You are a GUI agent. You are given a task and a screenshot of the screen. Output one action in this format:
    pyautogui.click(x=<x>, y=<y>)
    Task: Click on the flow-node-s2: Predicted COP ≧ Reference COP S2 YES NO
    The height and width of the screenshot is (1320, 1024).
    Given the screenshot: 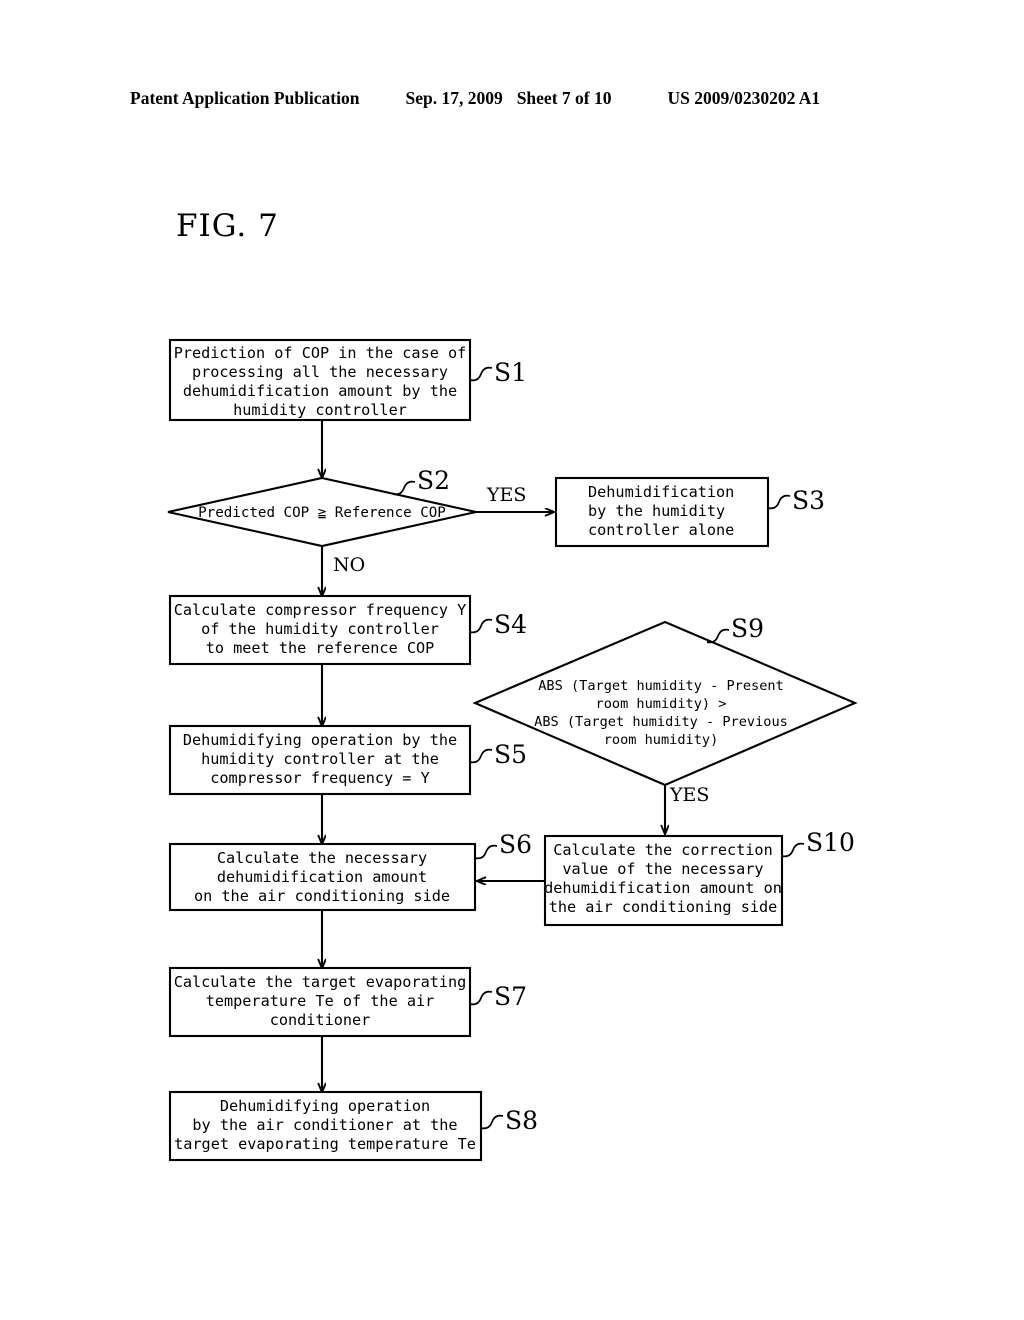 What is the action you would take?
    pyautogui.click(x=346, y=521)
    